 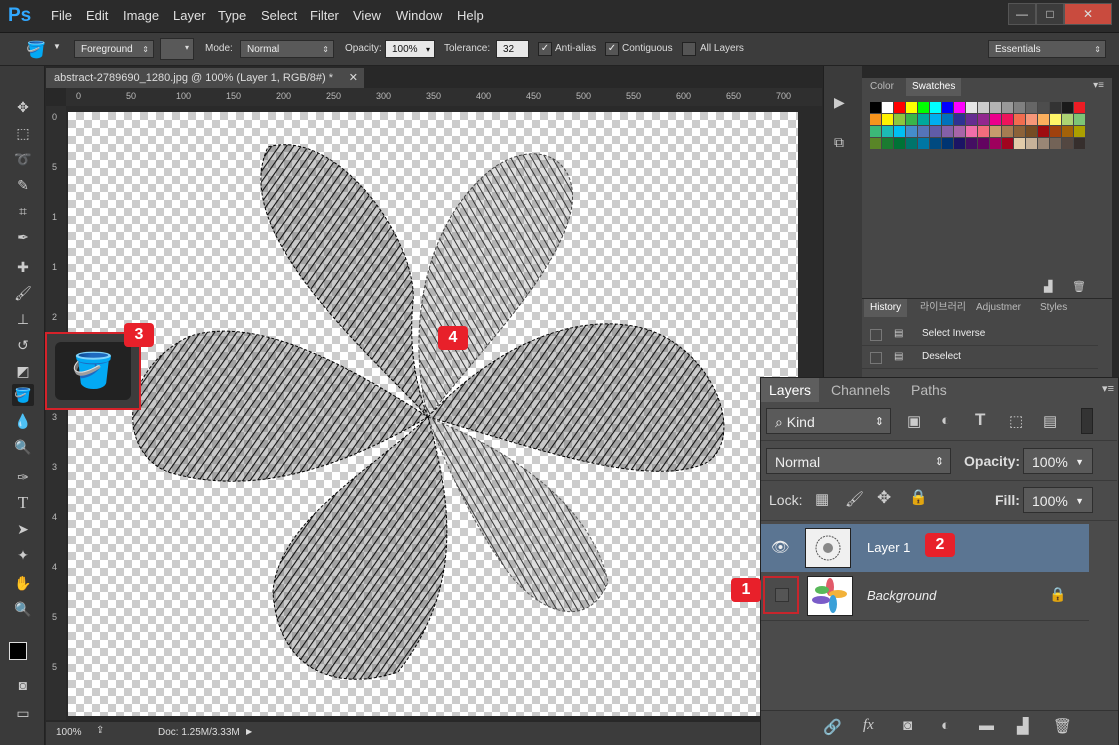 I want to click on tolerance-input: 32, so click(x=512, y=49).